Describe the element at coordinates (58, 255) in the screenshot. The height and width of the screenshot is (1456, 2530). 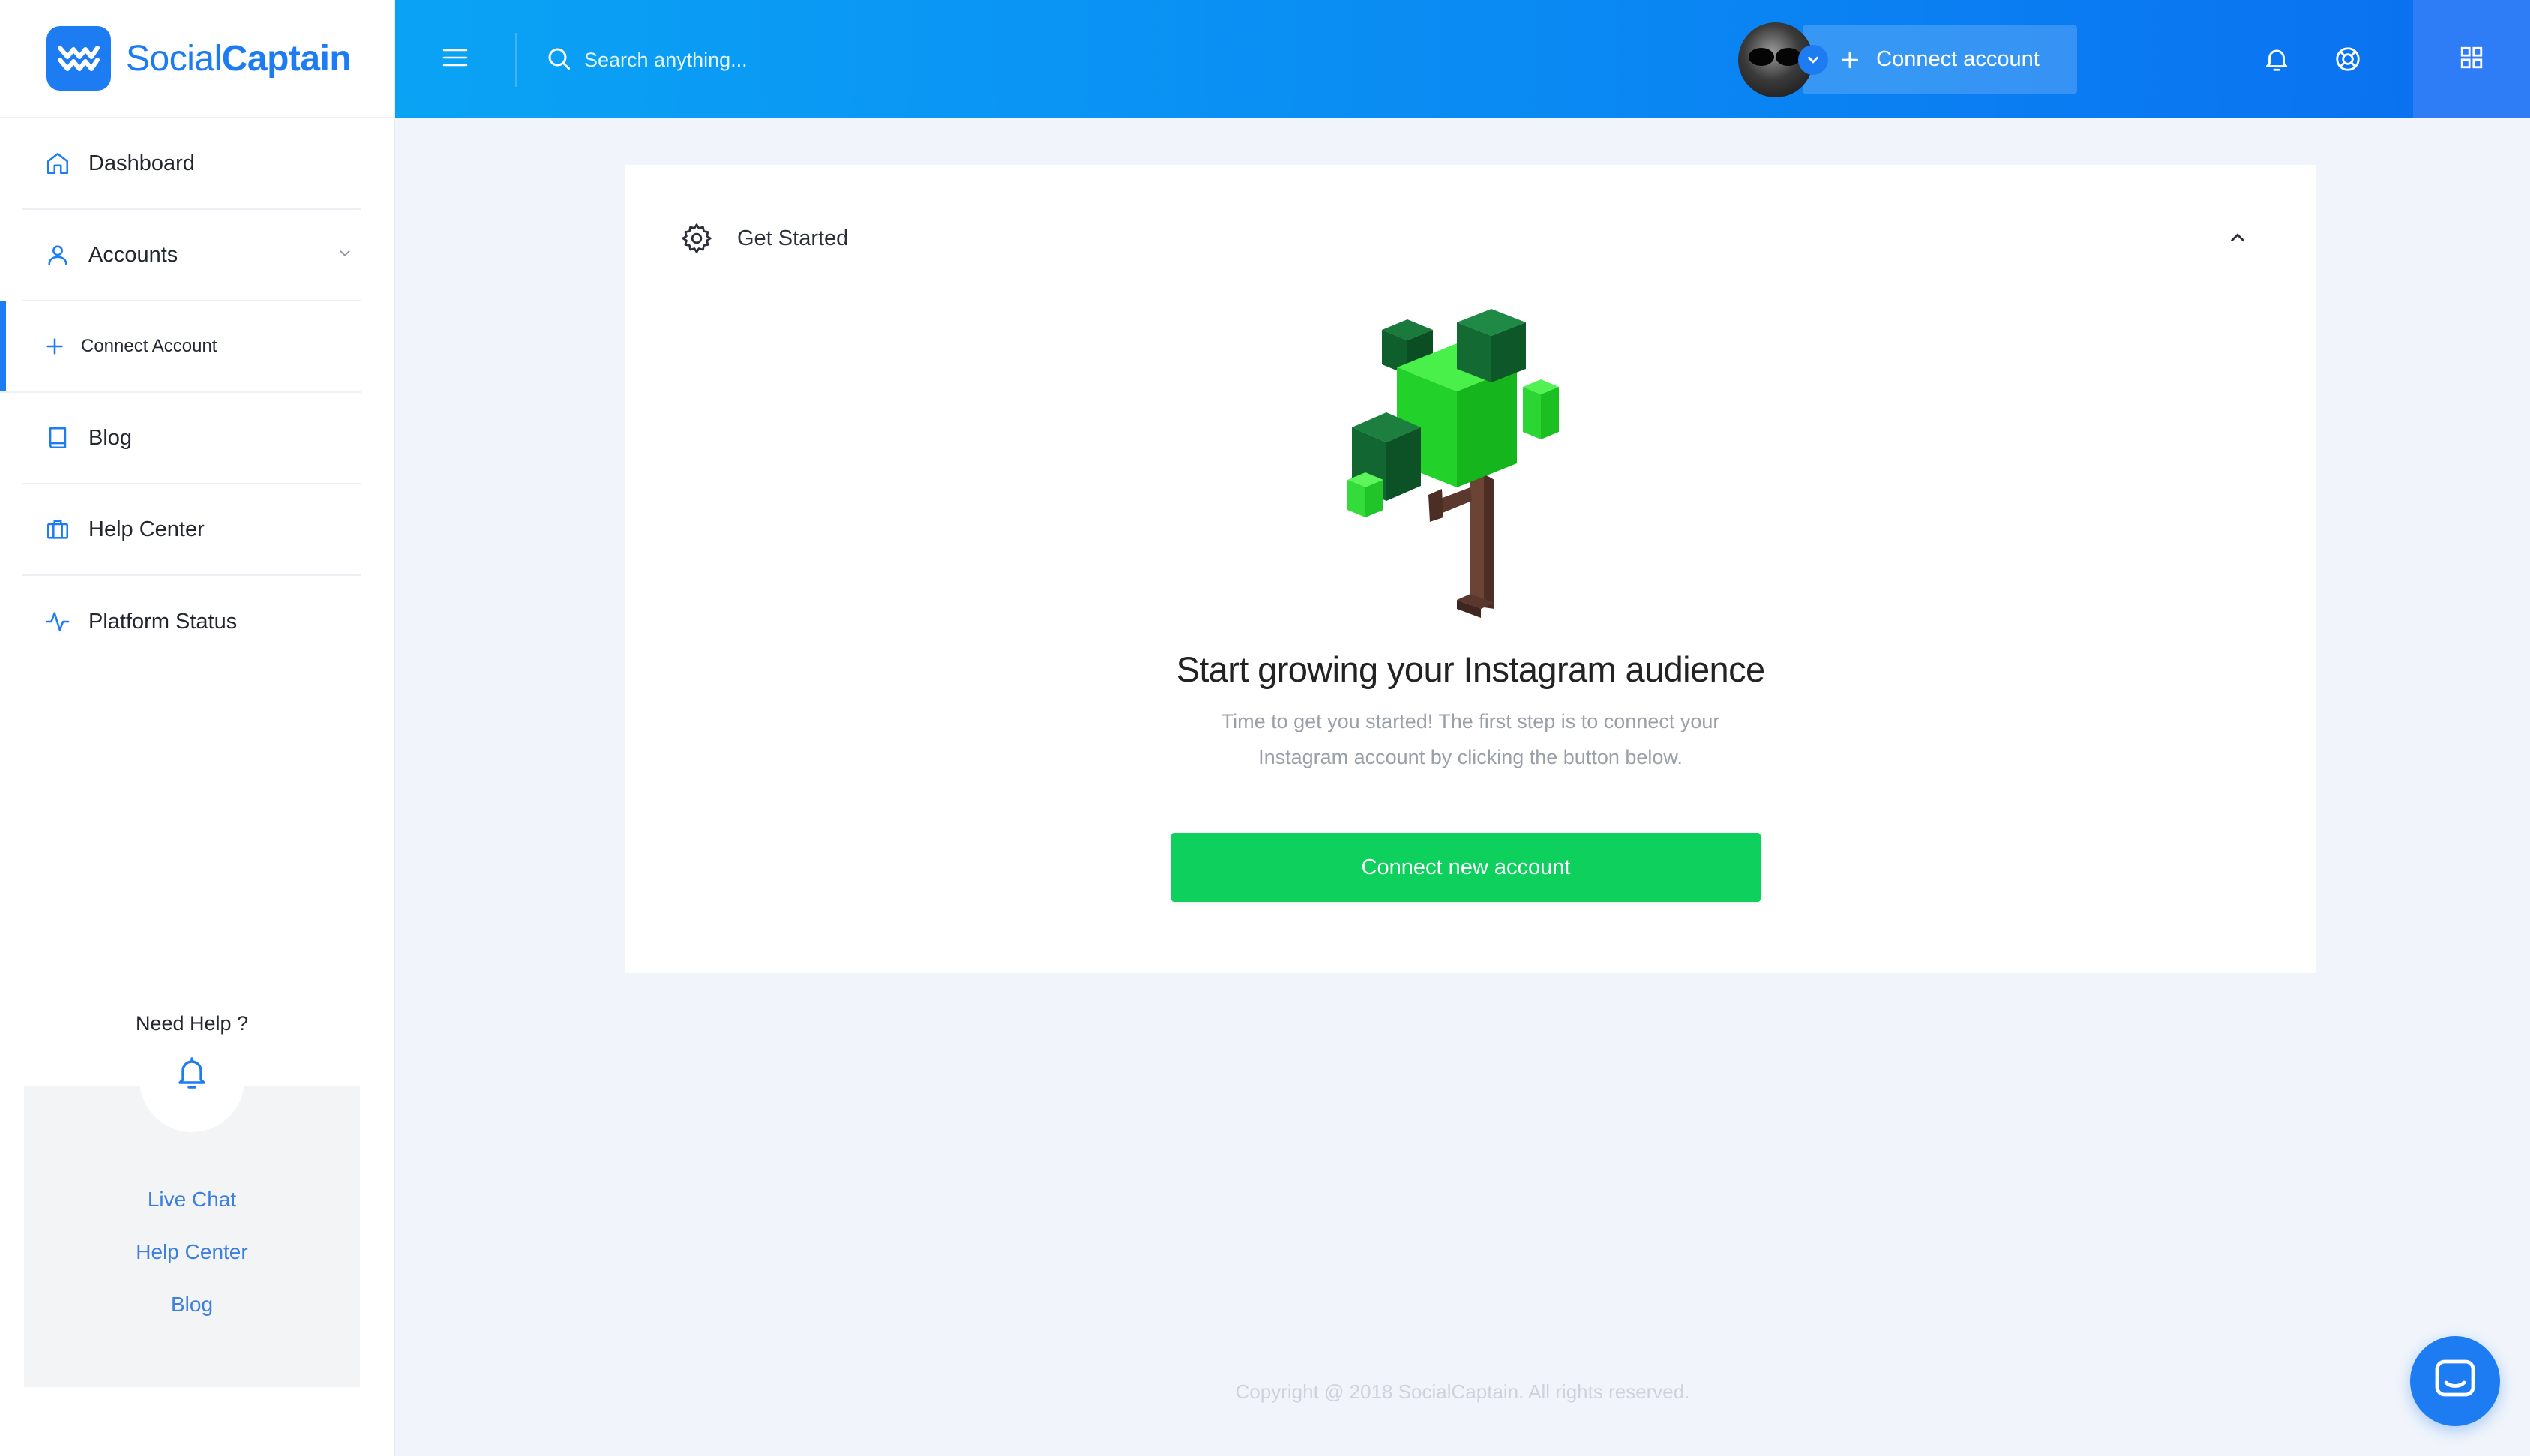
I see `user-icon` at that location.